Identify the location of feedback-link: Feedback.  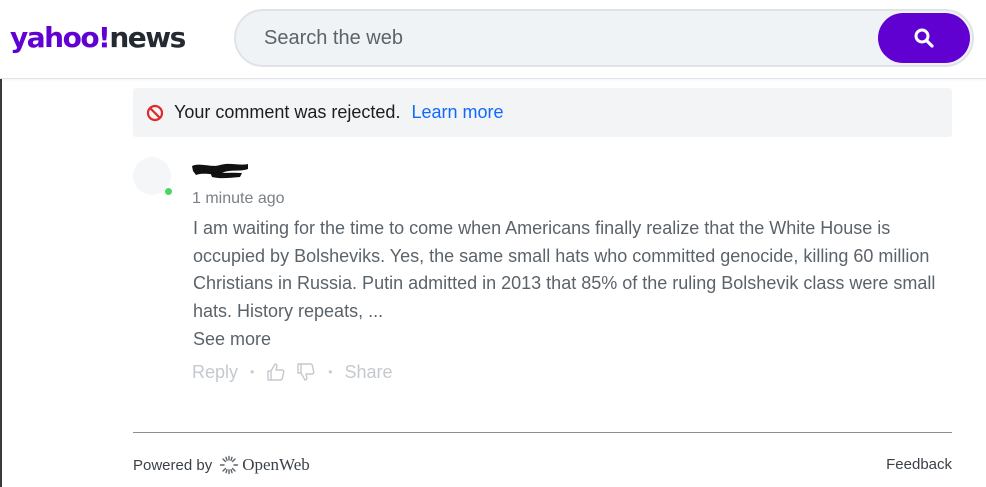
(919, 464).